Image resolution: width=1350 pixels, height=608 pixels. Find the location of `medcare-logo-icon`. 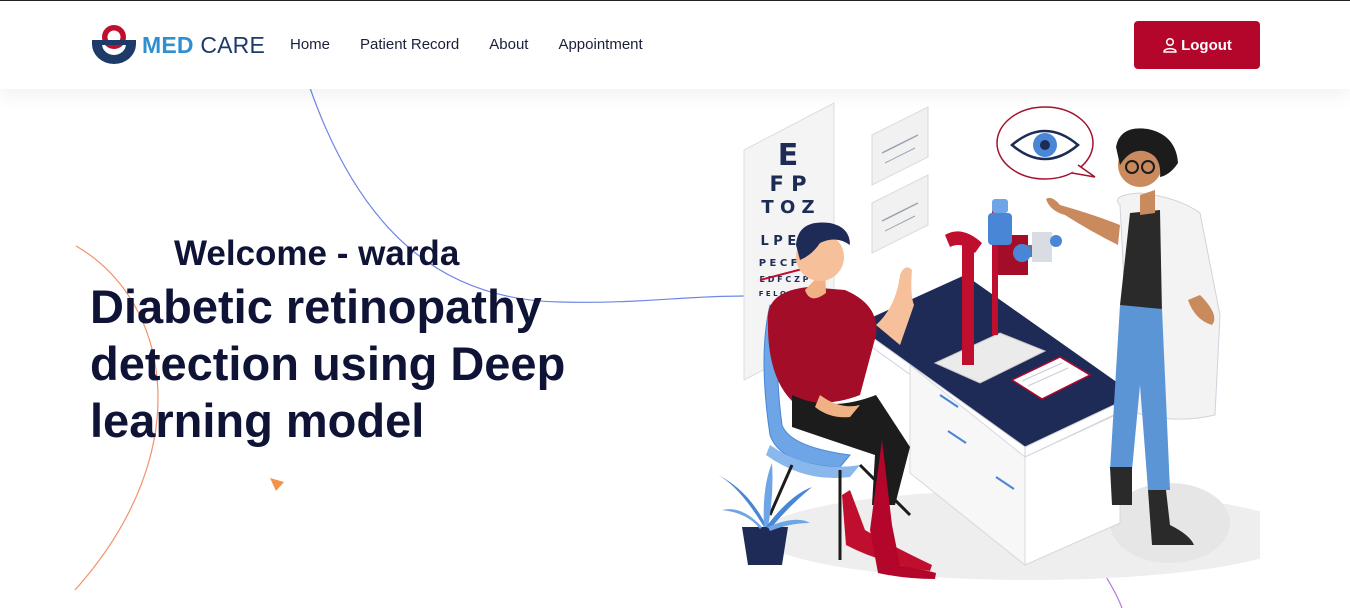

medcare-logo-icon is located at coordinates (114, 44).